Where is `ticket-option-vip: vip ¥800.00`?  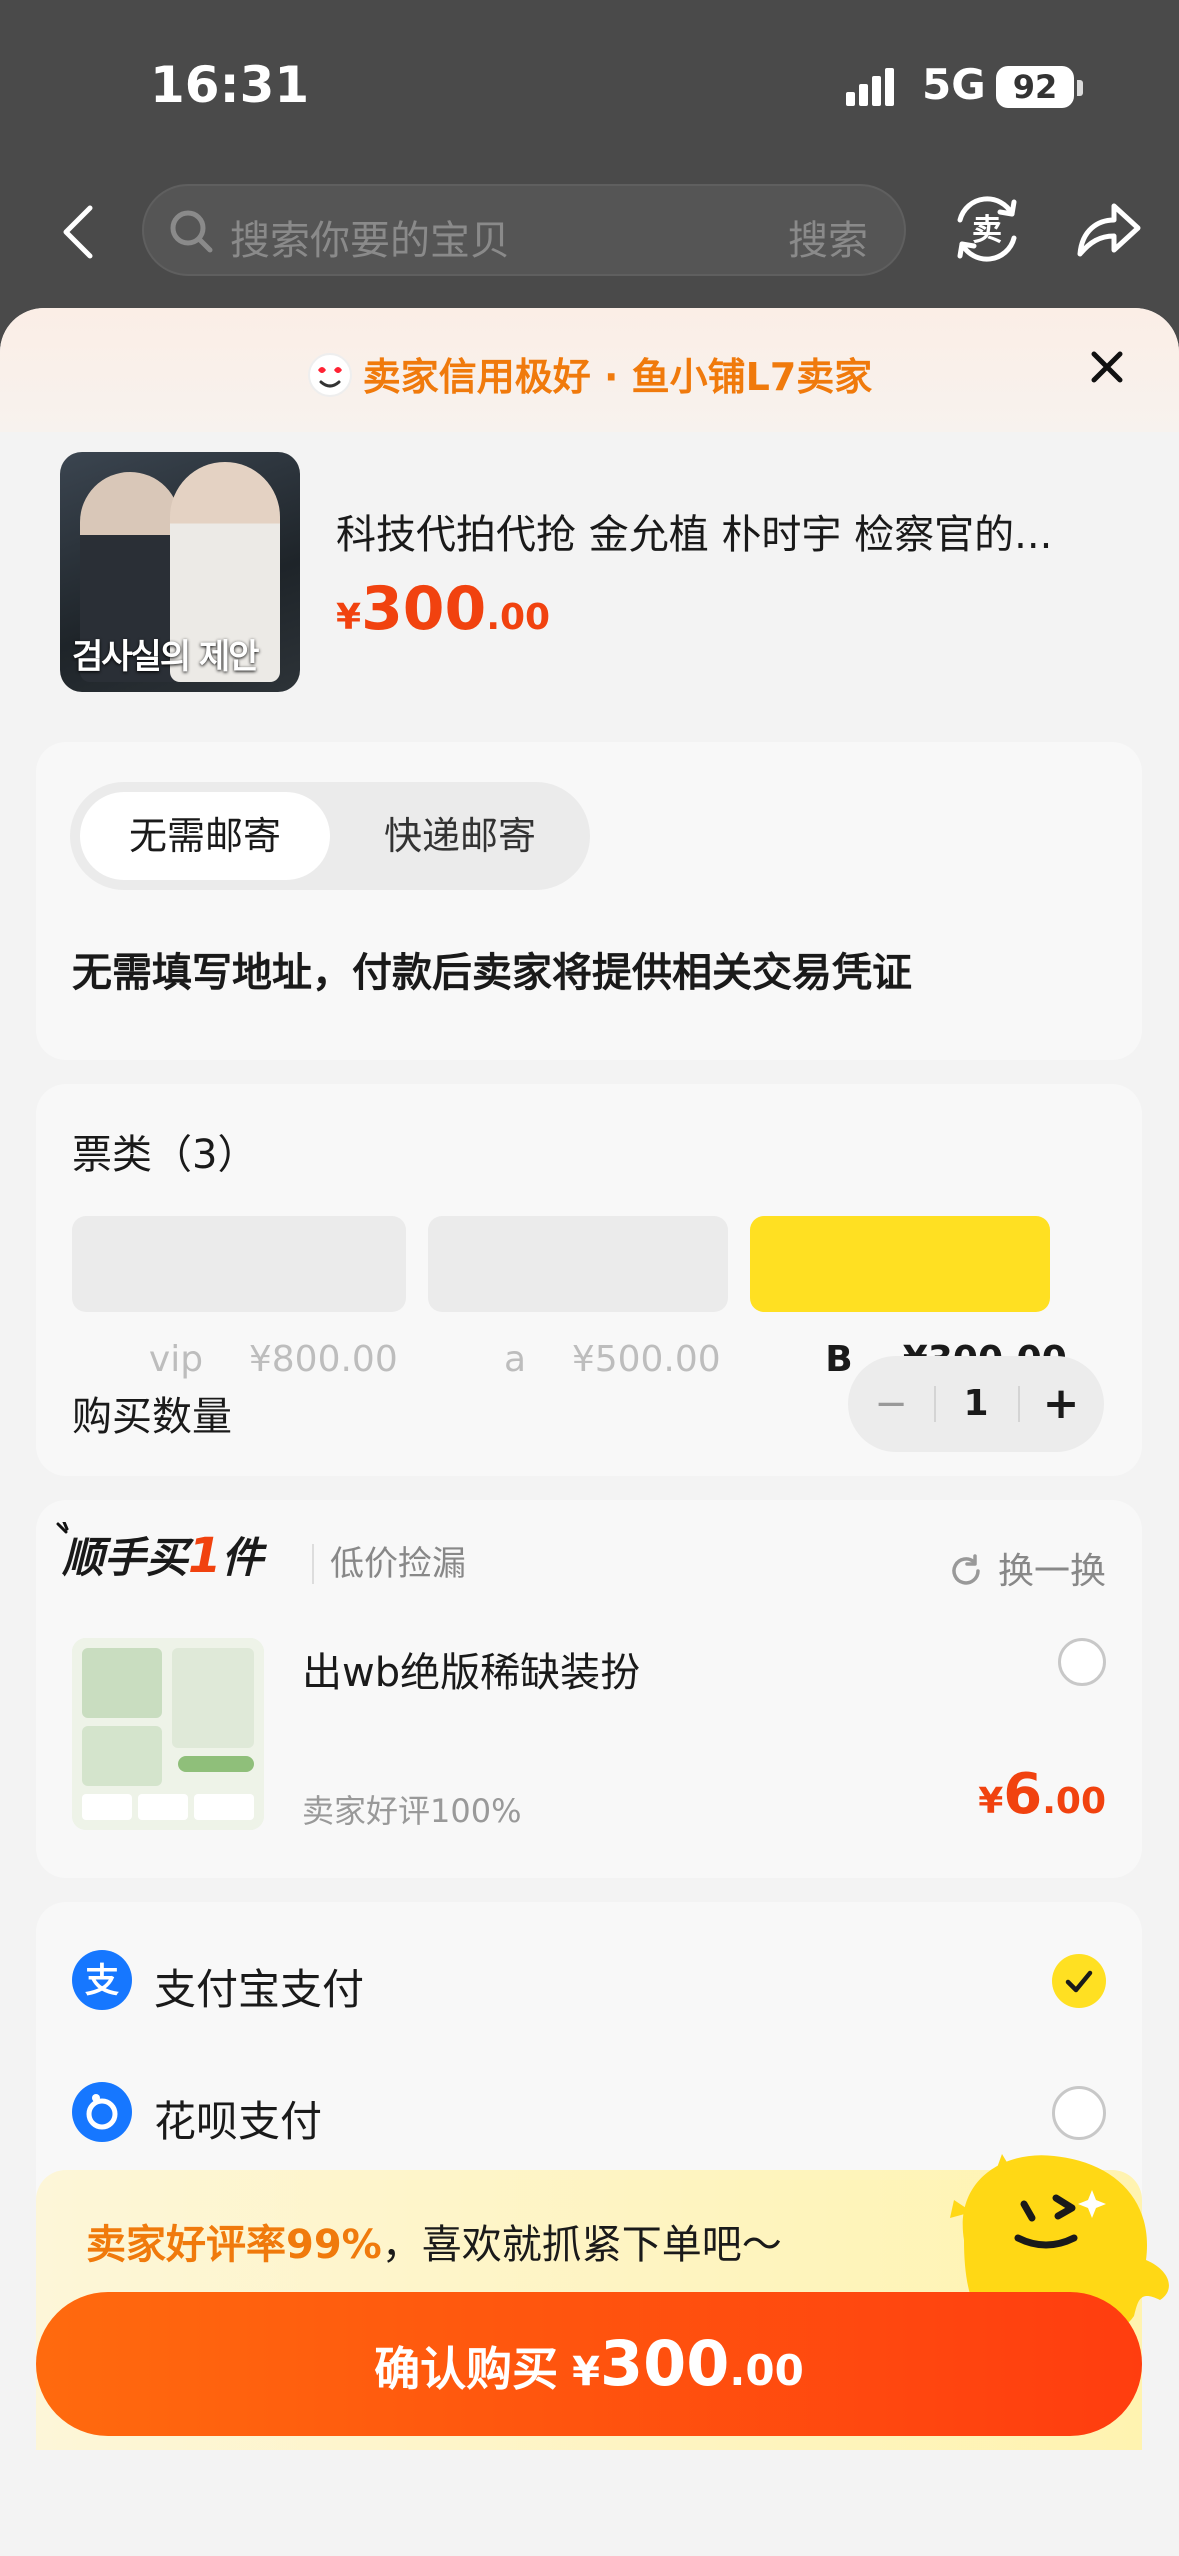 ticket-option-vip: vip ¥800.00 is located at coordinates (239, 1298).